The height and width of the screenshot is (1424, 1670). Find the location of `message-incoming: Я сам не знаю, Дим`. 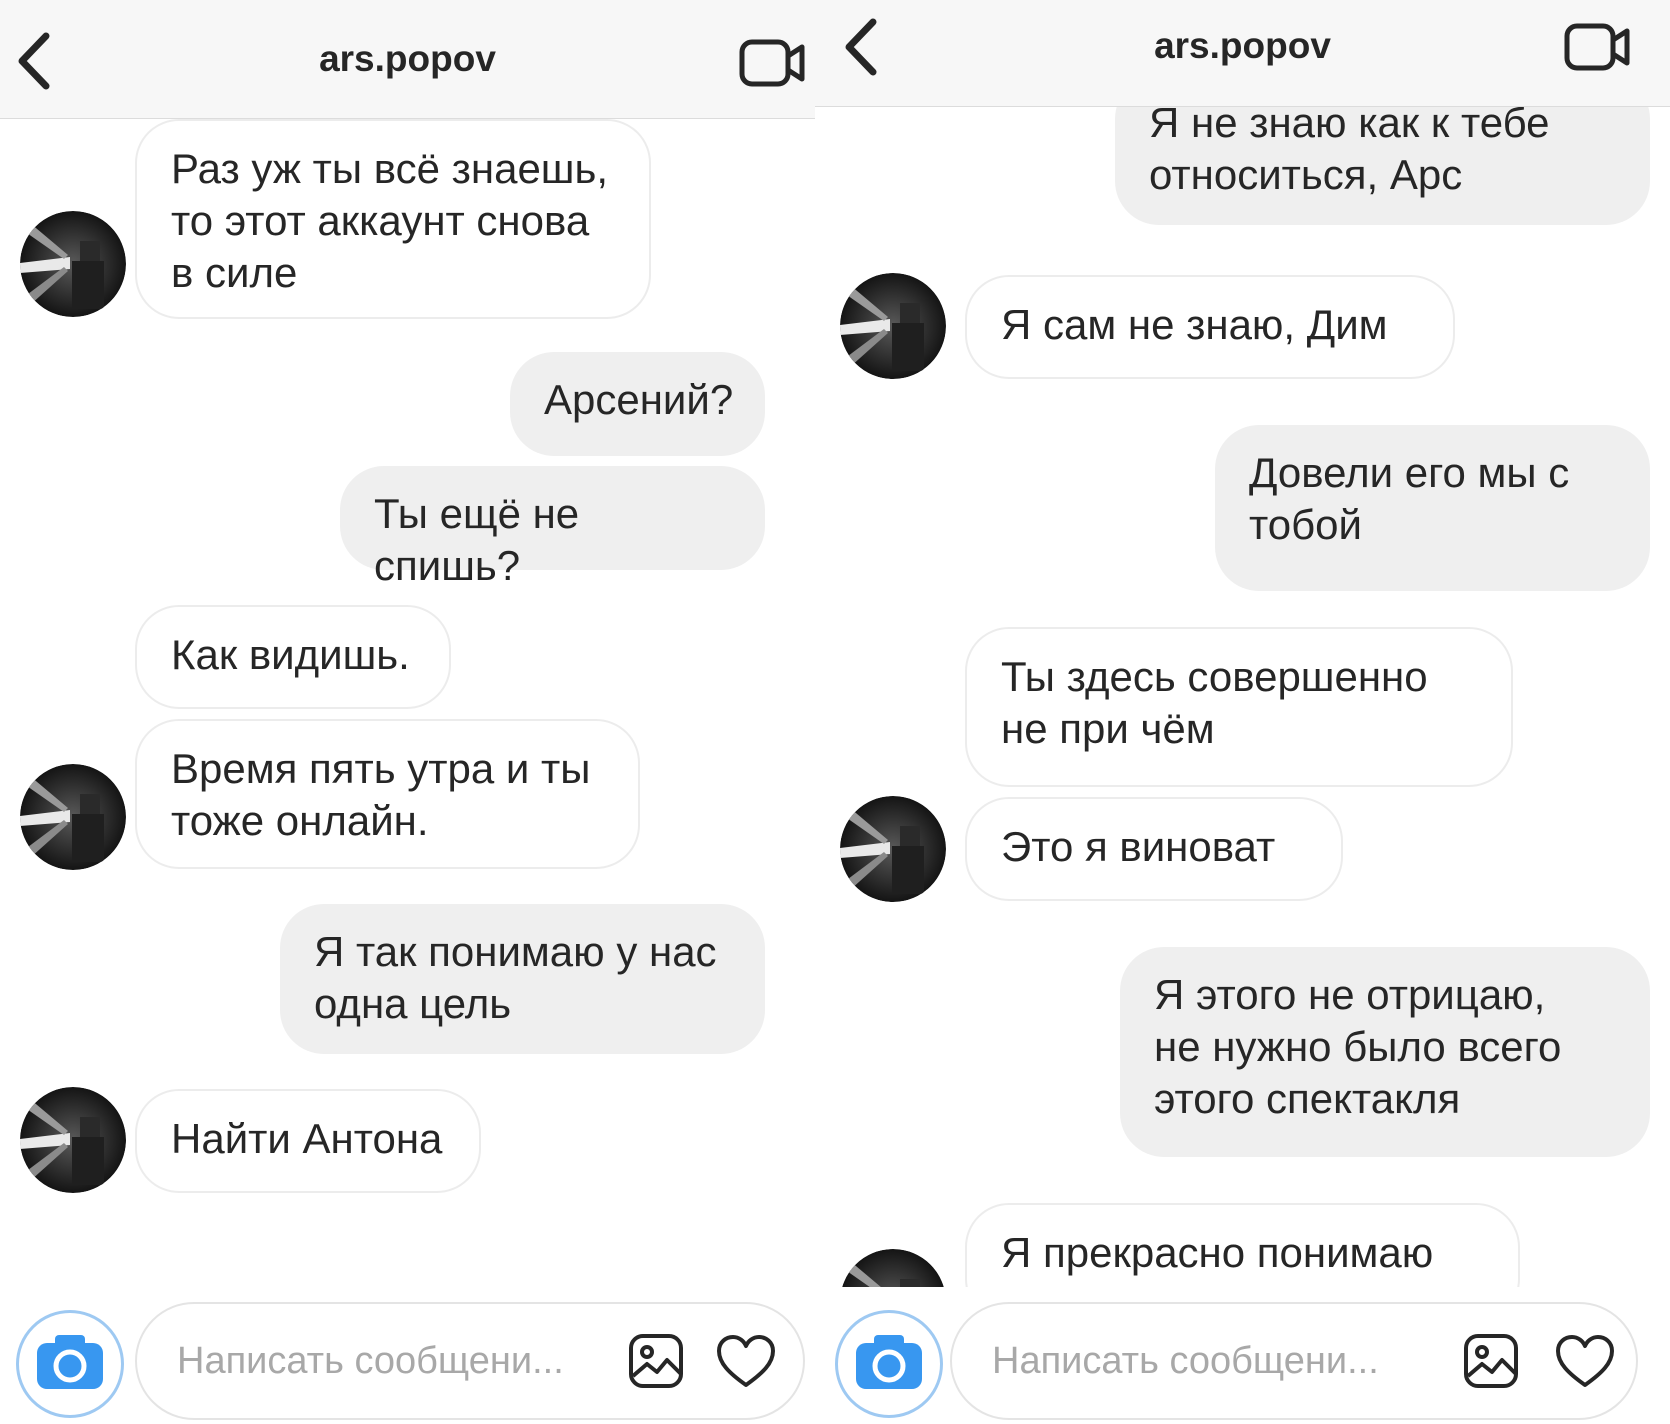

message-incoming: Я сам не знаю, Дим is located at coordinates (1210, 327).